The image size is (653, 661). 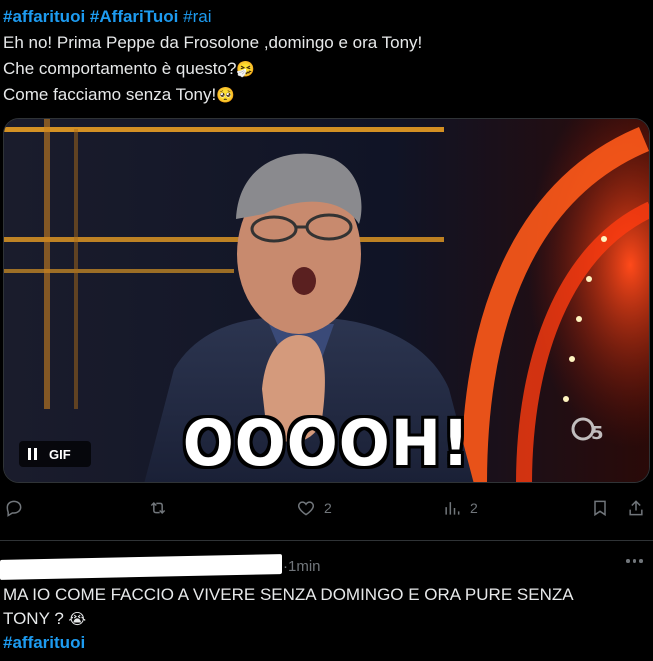 I want to click on views-count: 2, so click(x=474, y=508).